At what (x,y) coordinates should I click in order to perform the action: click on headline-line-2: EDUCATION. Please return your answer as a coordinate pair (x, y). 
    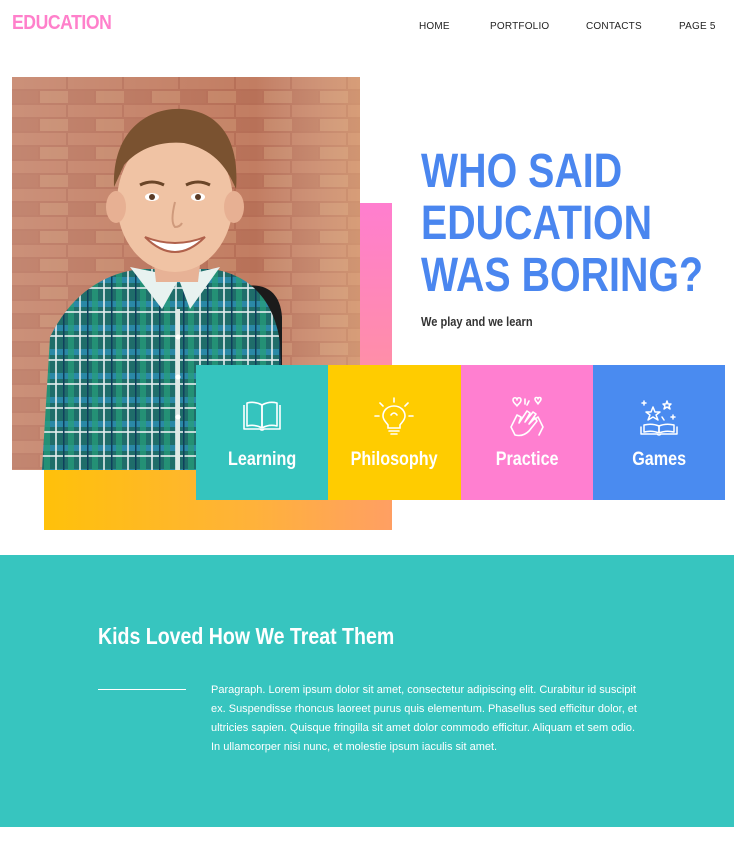
    Looking at the image, I should click on (537, 223).